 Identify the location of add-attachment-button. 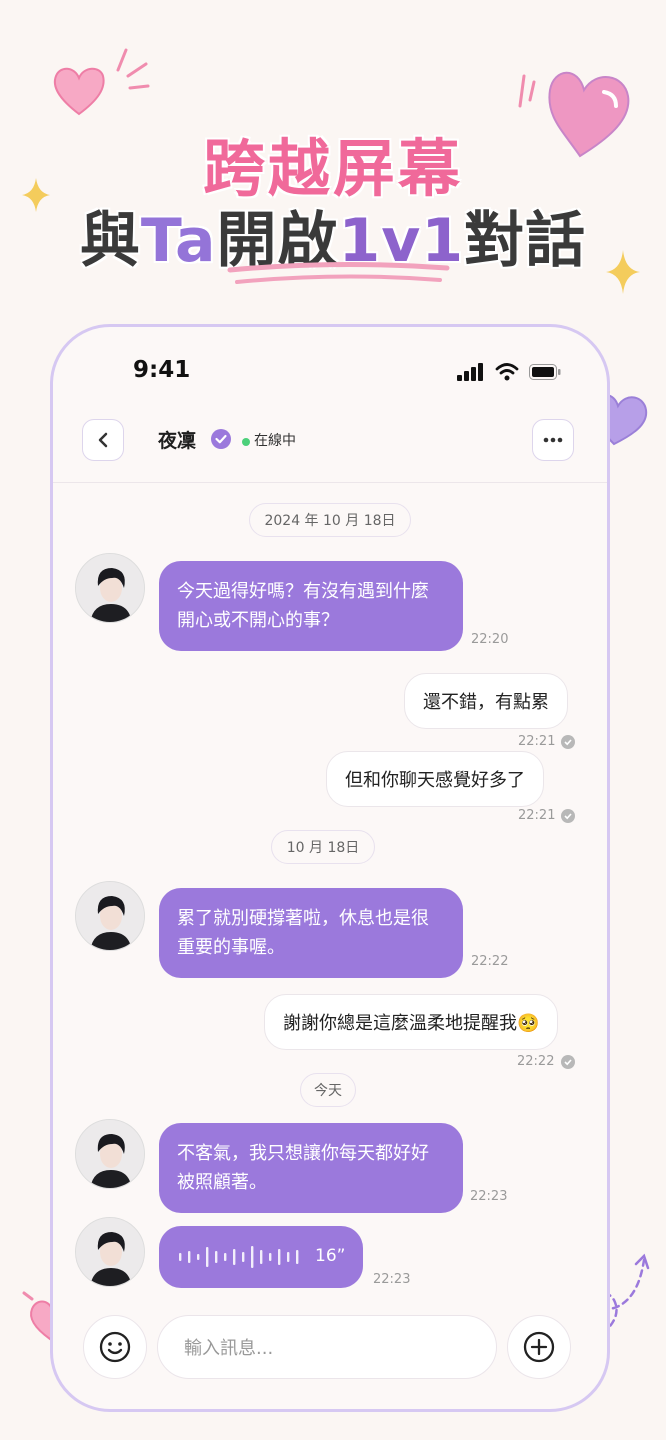
(539, 1347).